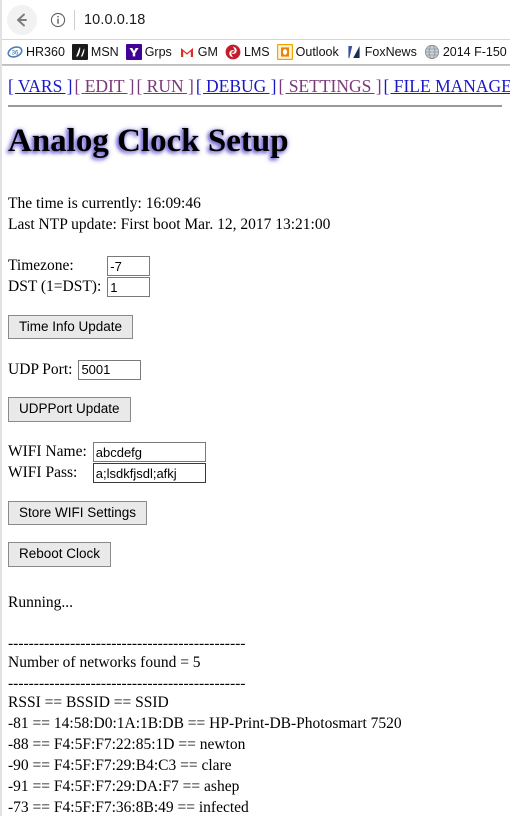 This screenshot has width=510, height=816. I want to click on bookmark-hr360: 36 HR360, so click(36, 52).